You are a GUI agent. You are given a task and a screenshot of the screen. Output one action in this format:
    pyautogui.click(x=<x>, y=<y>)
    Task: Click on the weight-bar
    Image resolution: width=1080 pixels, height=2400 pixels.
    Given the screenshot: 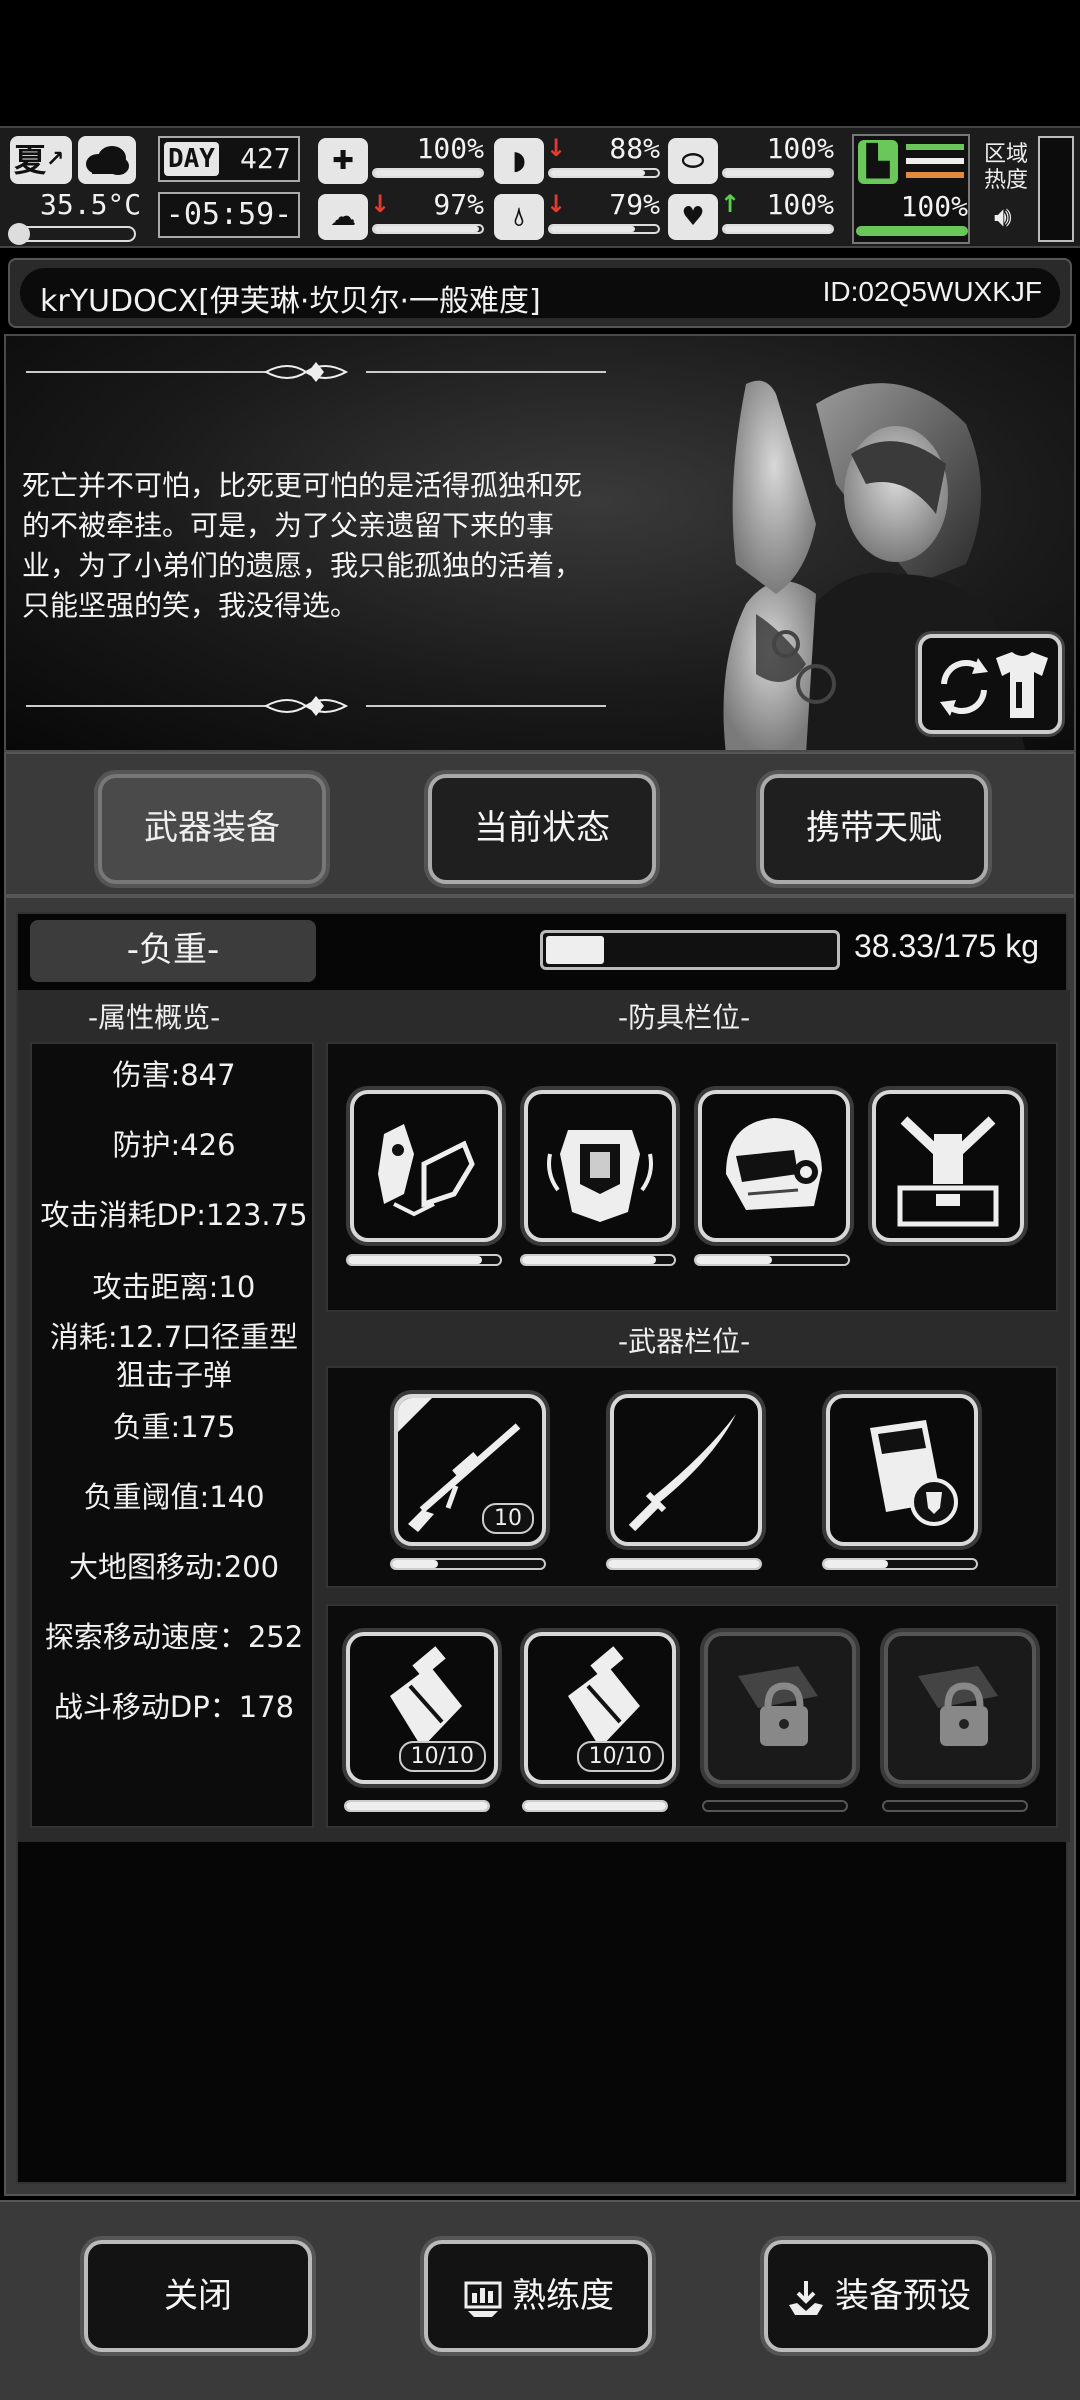 What is the action you would take?
    pyautogui.click(x=690, y=950)
    